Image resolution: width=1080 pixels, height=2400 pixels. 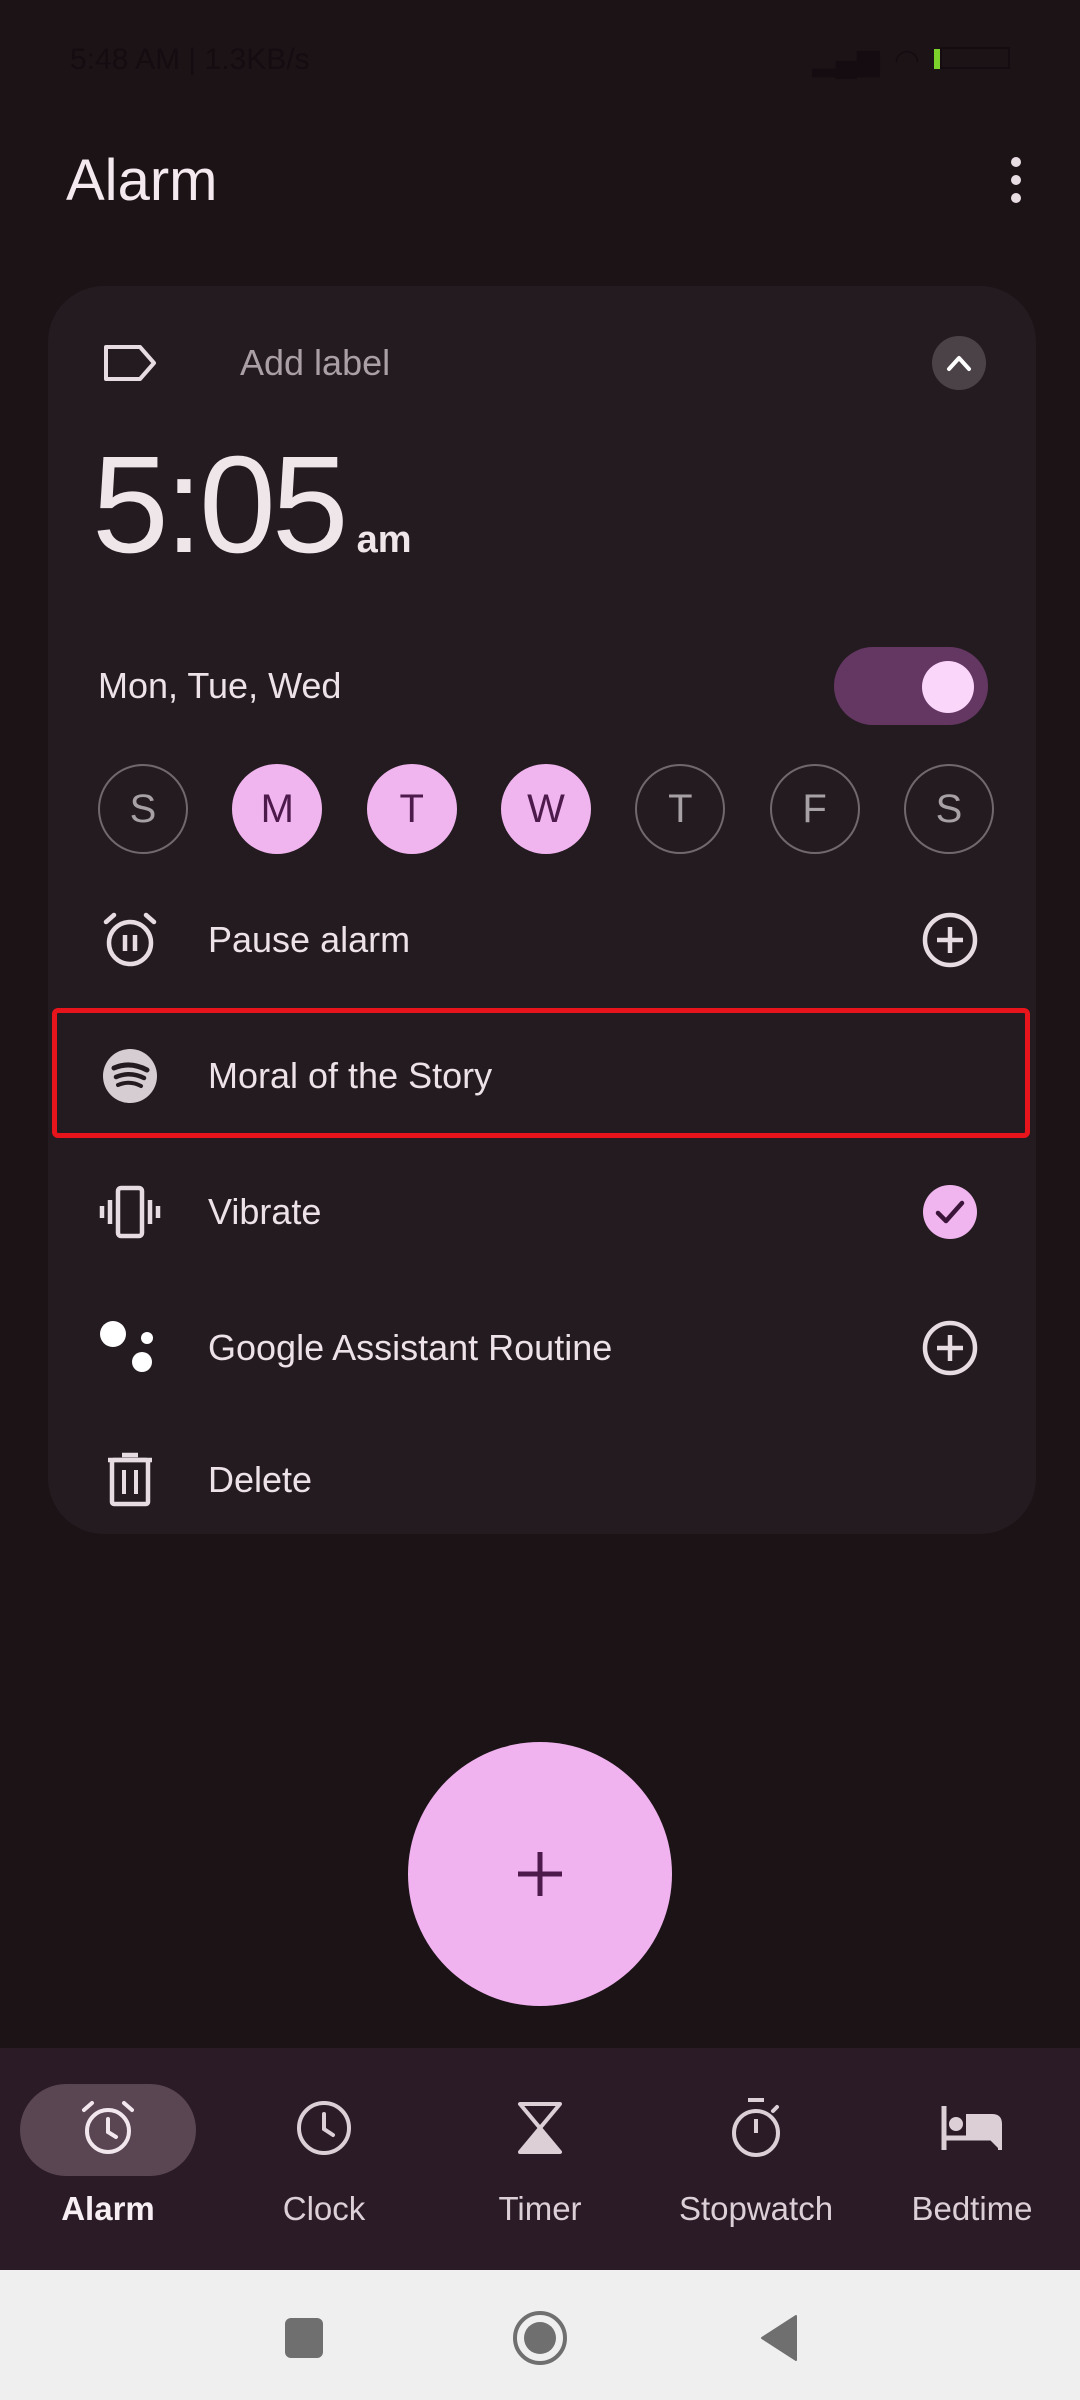 What do you see at coordinates (906, 60) in the screenshot?
I see `wifi-icon: ◠` at bounding box center [906, 60].